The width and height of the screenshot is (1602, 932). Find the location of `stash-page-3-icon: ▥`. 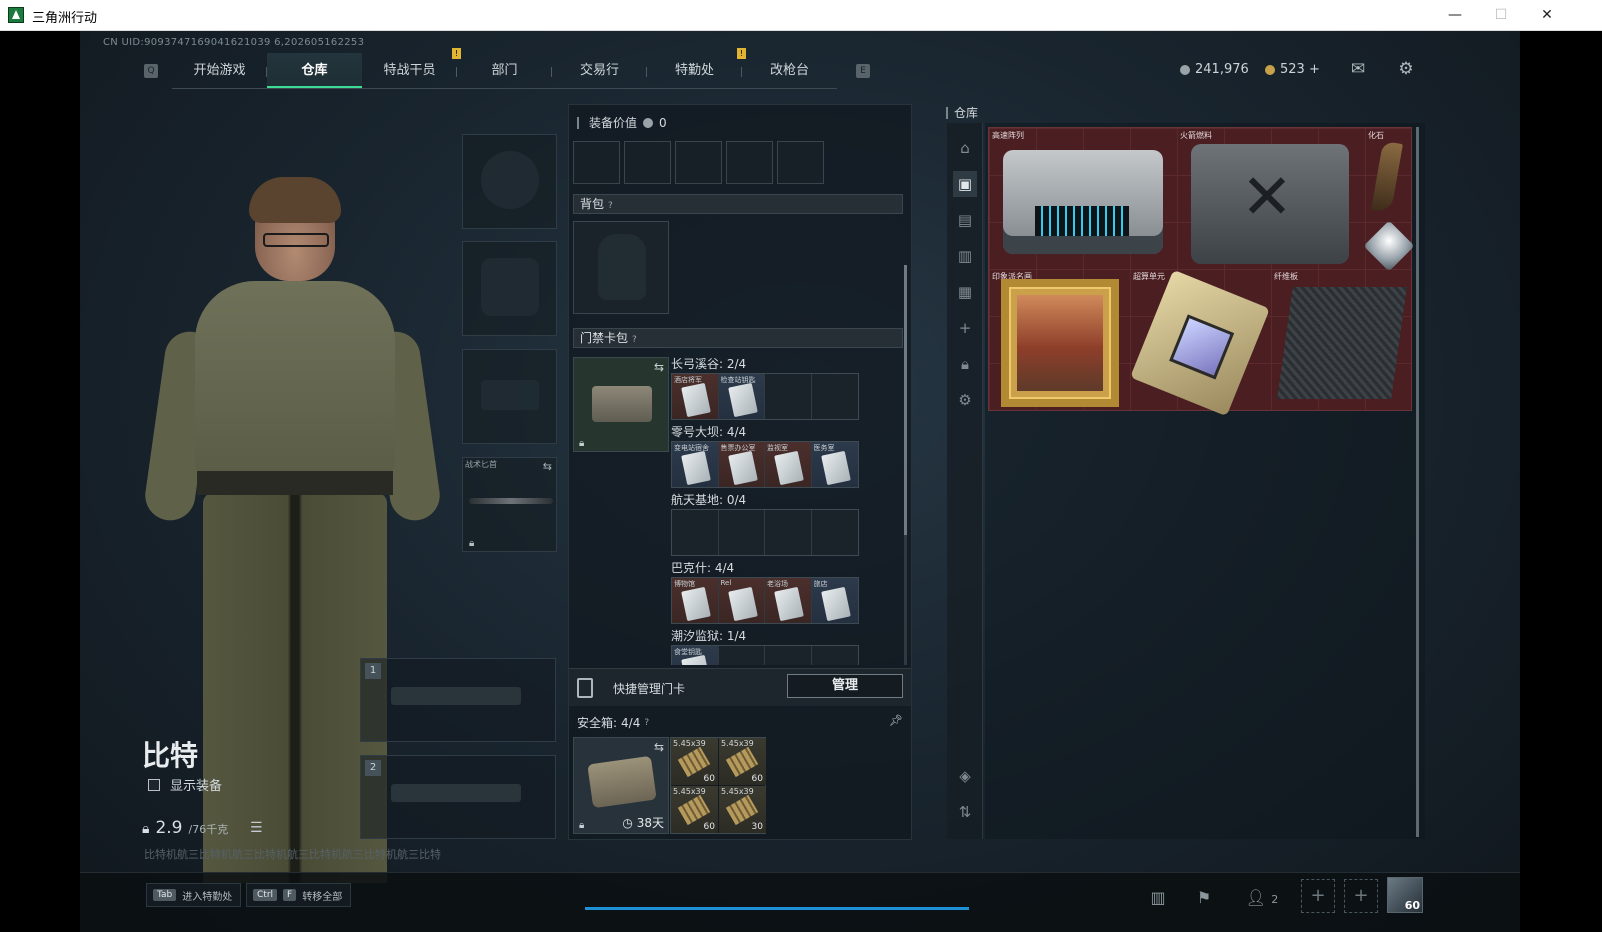

stash-page-3-icon: ▥ is located at coordinates (965, 256).